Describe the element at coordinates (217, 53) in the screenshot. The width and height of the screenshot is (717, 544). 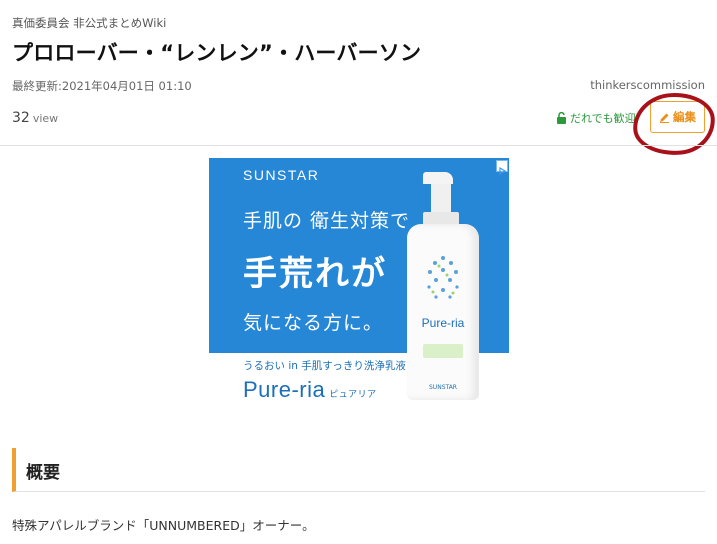
I see `page-title: プロローバー・“レンレン”・ハーバーソン` at that location.